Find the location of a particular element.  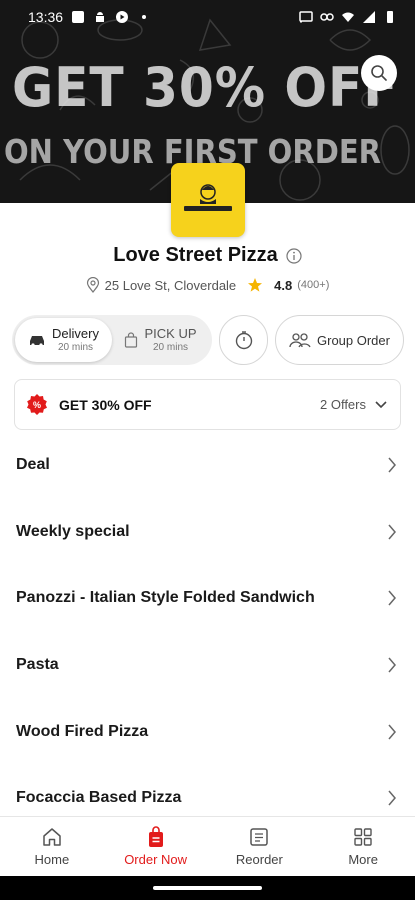

nav-reorder: Reorder is located at coordinates (260, 846).